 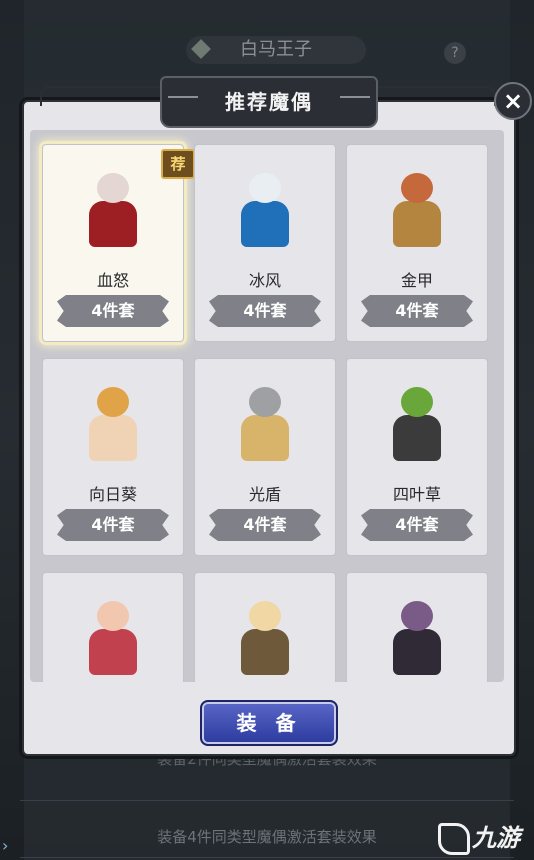 What do you see at coordinates (455, 53) in the screenshot?
I see `help-icon: ?` at bounding box center [455, 53].